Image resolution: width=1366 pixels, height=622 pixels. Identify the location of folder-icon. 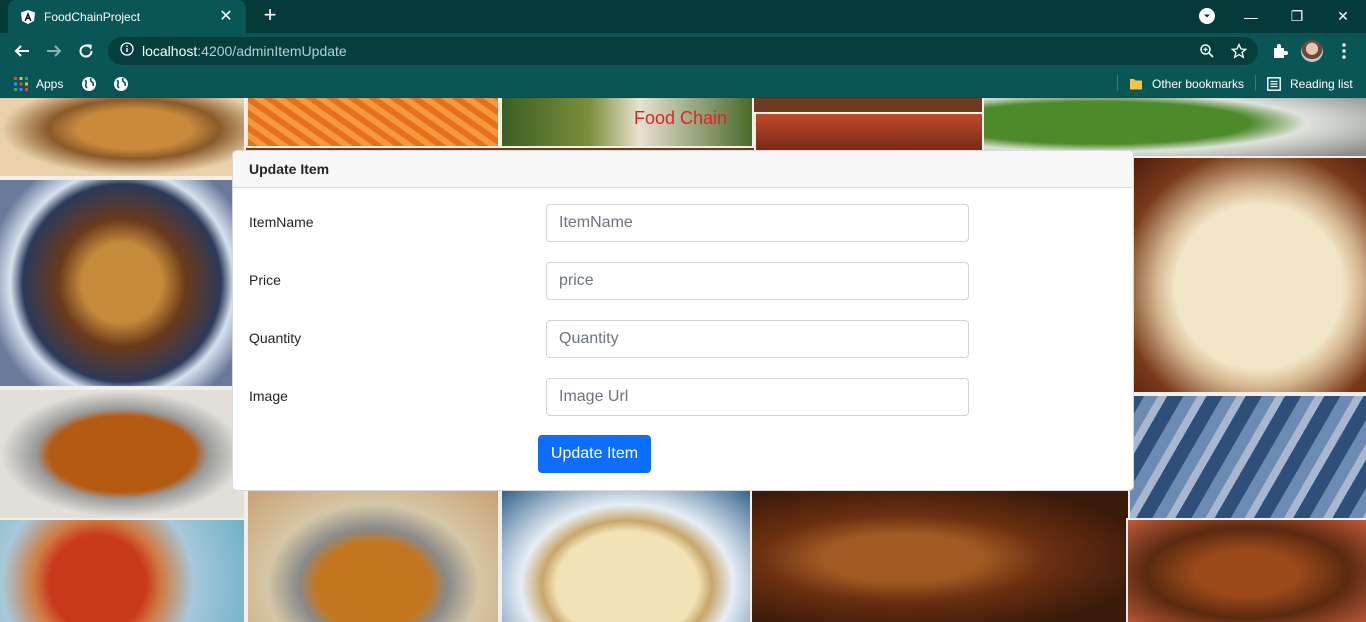
(1136, 84).